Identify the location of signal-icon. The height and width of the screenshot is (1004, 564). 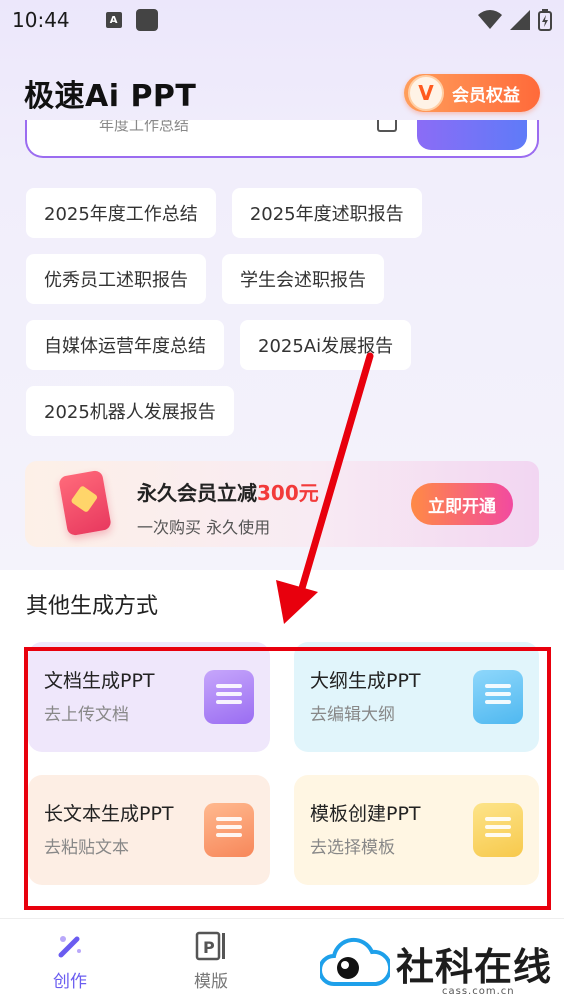
(520, 20).